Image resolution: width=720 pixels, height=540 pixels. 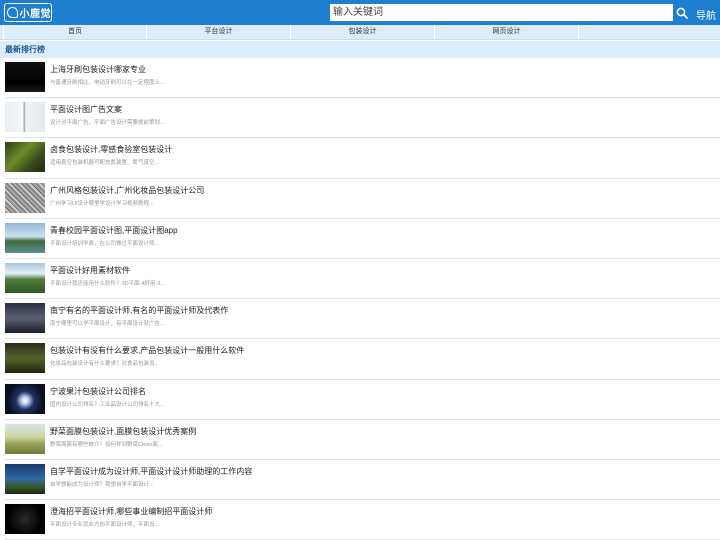 I want to click on item-title: 青春校园平面设计图,平面设计图app, so click(x=114, y=230).